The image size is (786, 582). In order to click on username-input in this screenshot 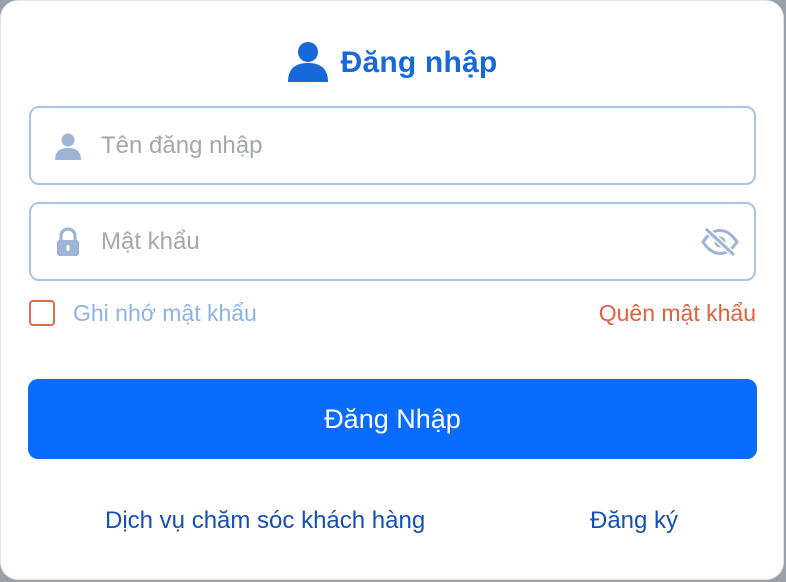, I will do `click(391, 145)`.